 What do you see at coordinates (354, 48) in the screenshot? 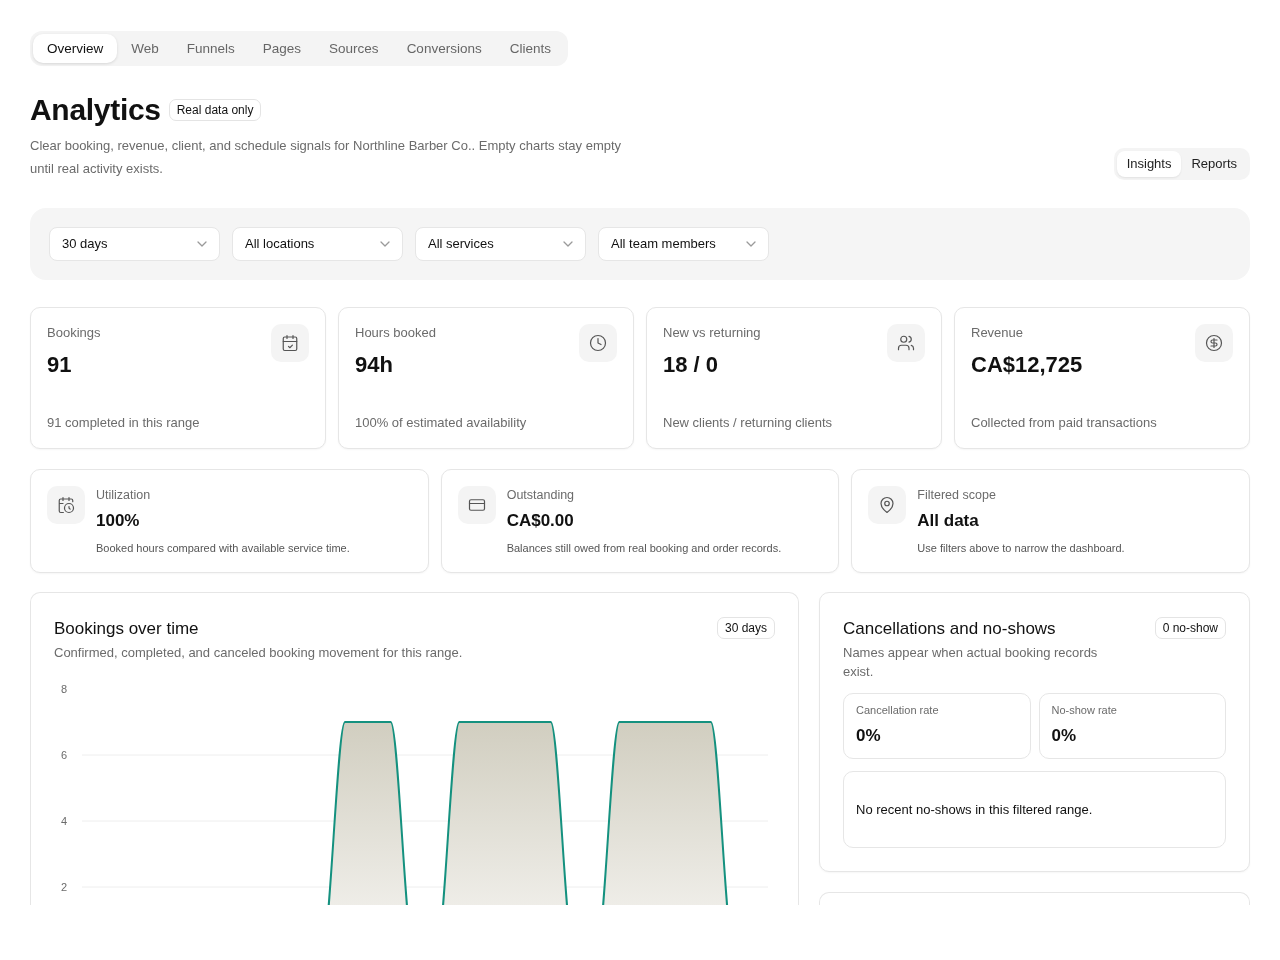
I see `tab: Sources` at bounding box center [354, 48].